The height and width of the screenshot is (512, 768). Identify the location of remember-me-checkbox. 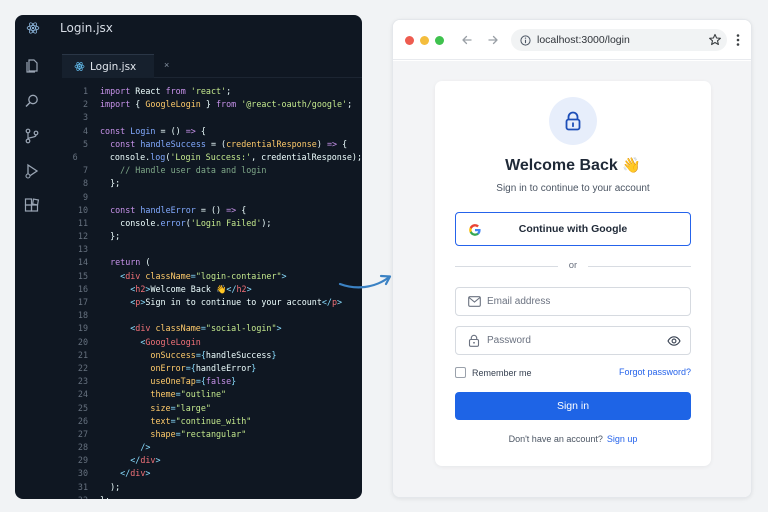
(460, 372).